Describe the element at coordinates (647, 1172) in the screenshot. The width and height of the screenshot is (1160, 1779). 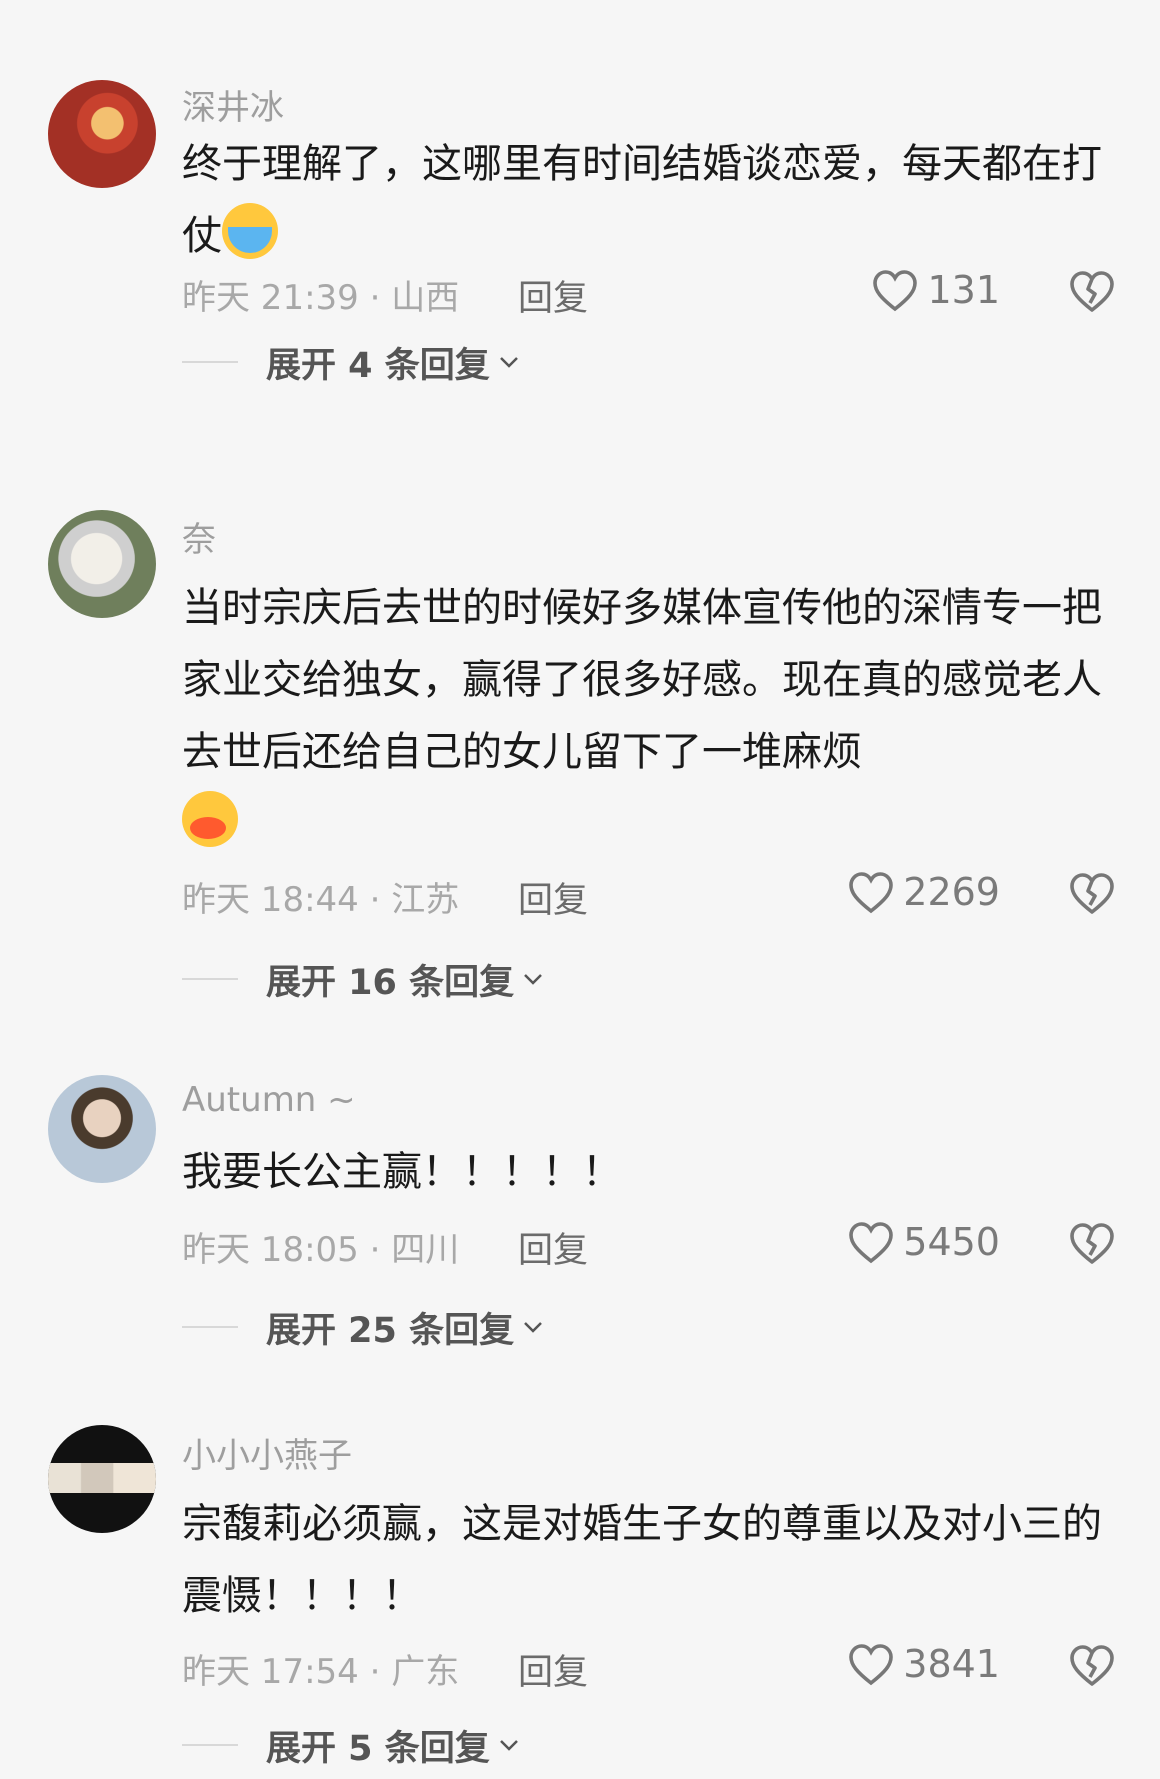
I see `comment-text: 我要长公主赢！！！！！` at that location.